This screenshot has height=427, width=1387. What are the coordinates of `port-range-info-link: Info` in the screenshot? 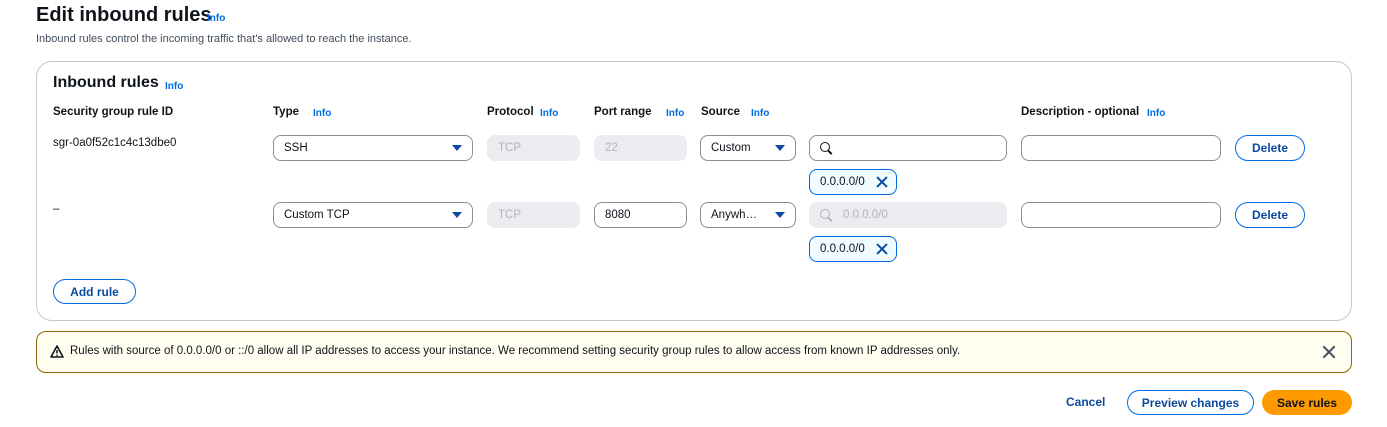 It's located at (675, 113).